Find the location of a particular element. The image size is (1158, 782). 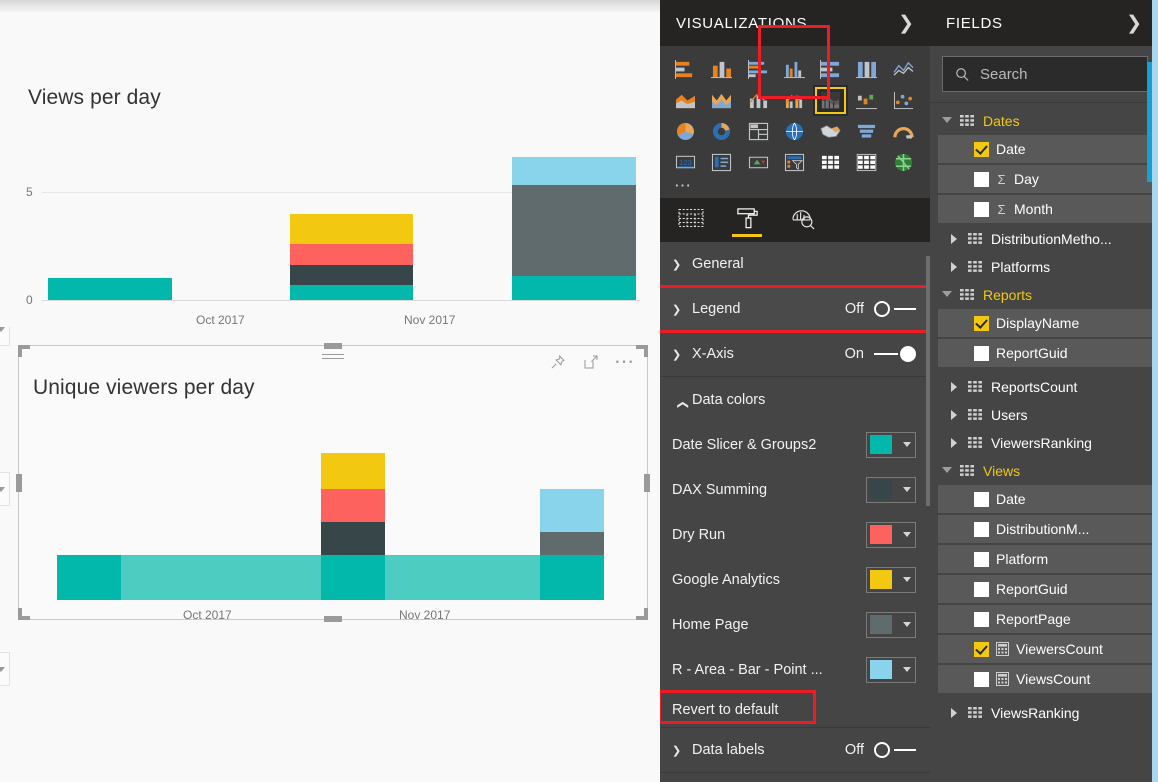

viz-icon-line-and-stacked-column-chart is located at coordinates (758, 100).